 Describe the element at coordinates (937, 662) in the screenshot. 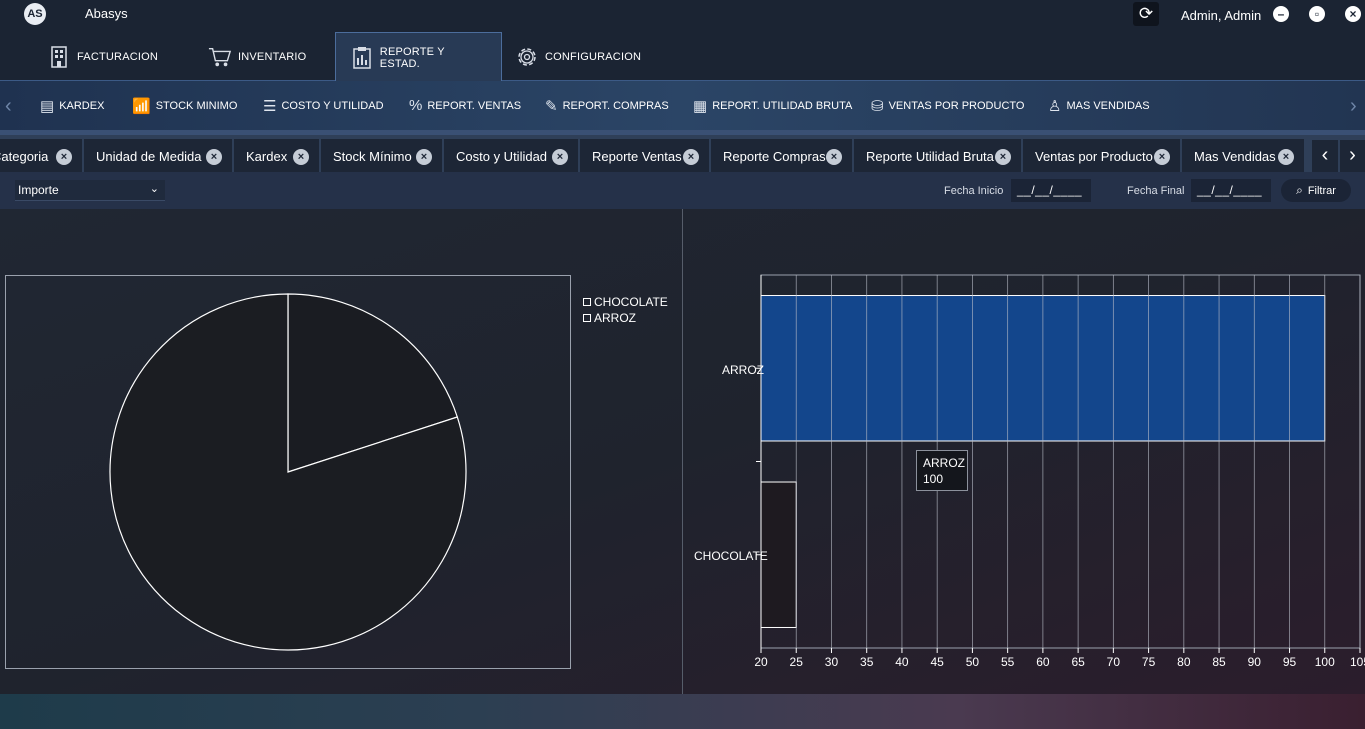

I see `x-tick-label: 45` at that location.